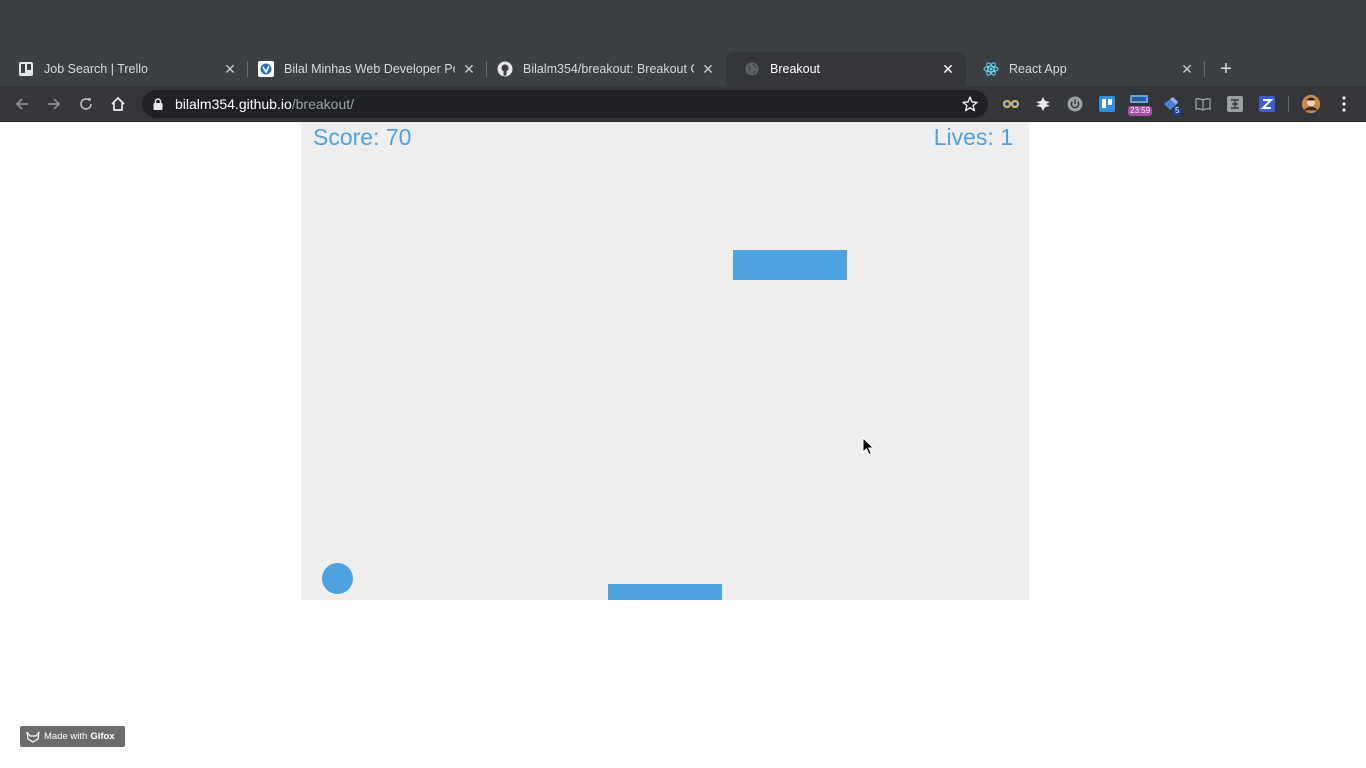 This screenshot has width=1366, height=768. Describe the element at coordinates (752, 69) in the screenshot. I see `globe-icon` at that location.